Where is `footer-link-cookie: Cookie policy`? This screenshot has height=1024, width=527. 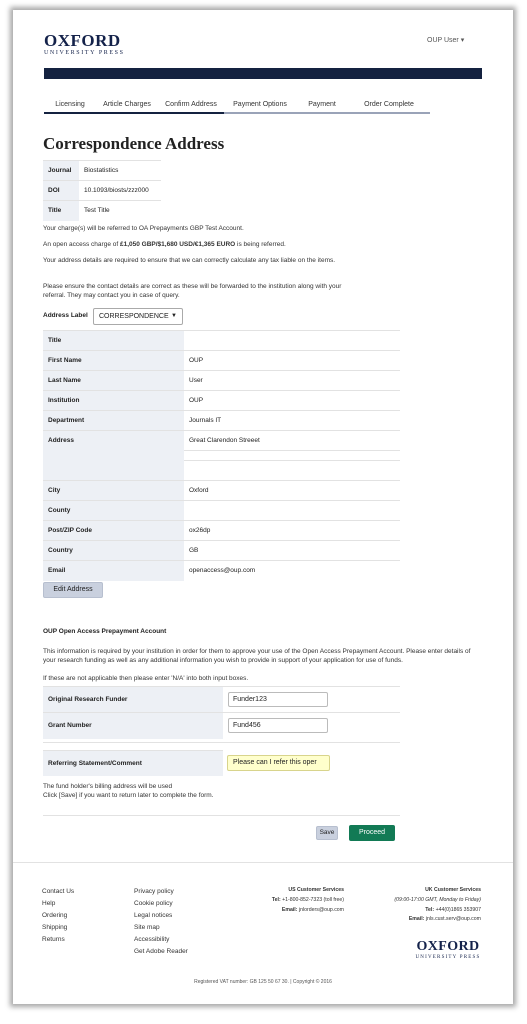 footer-link-cookie: Cookie policy is located at coordinates (161, 904).